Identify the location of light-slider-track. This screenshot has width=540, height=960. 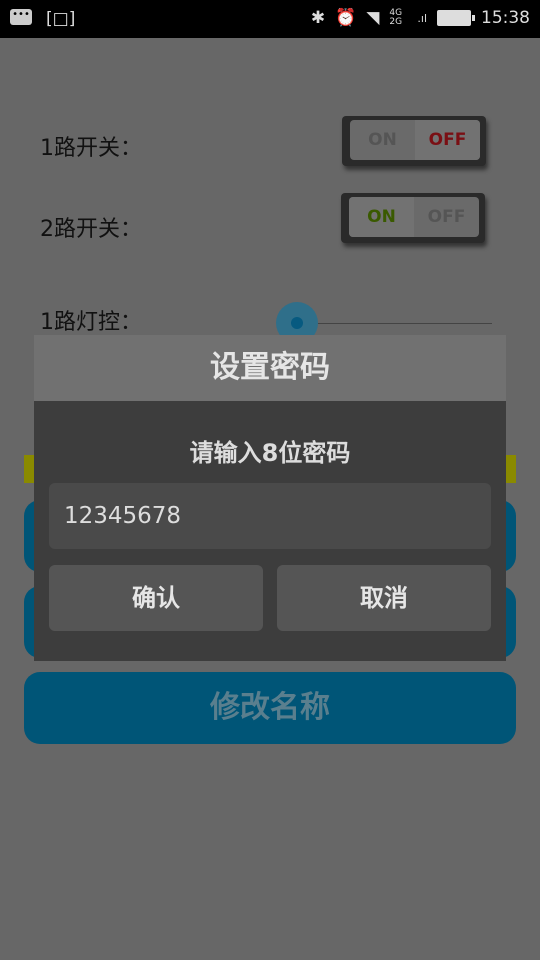
(396, 323).